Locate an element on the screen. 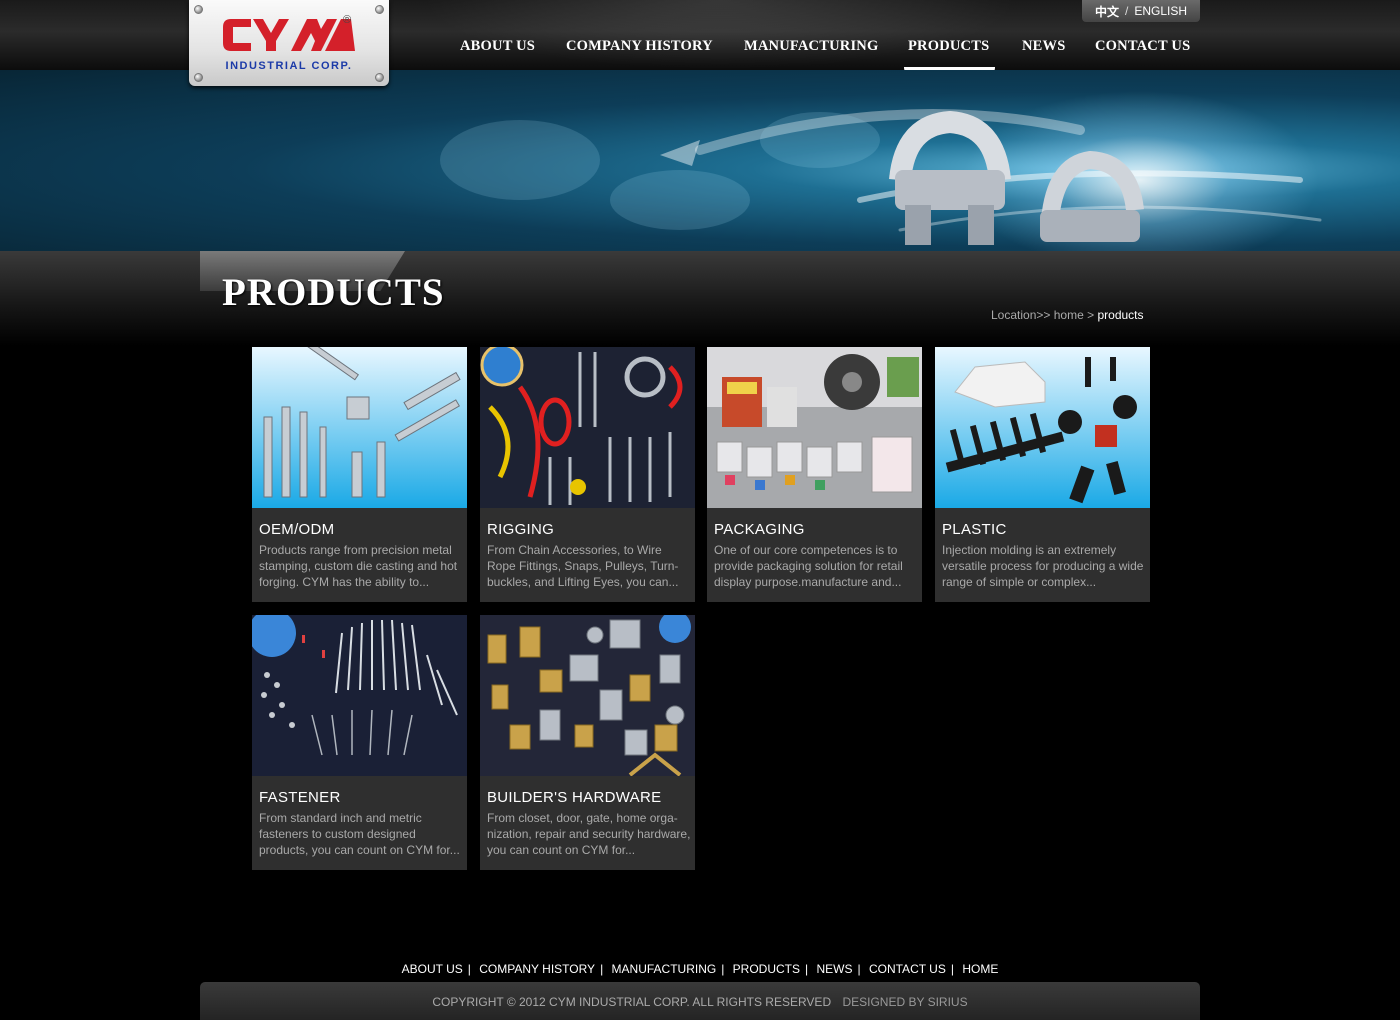 The height and width of the screenshot is (1020, 1400). product-name: PACKAGING is located at coordinates (759, 529).